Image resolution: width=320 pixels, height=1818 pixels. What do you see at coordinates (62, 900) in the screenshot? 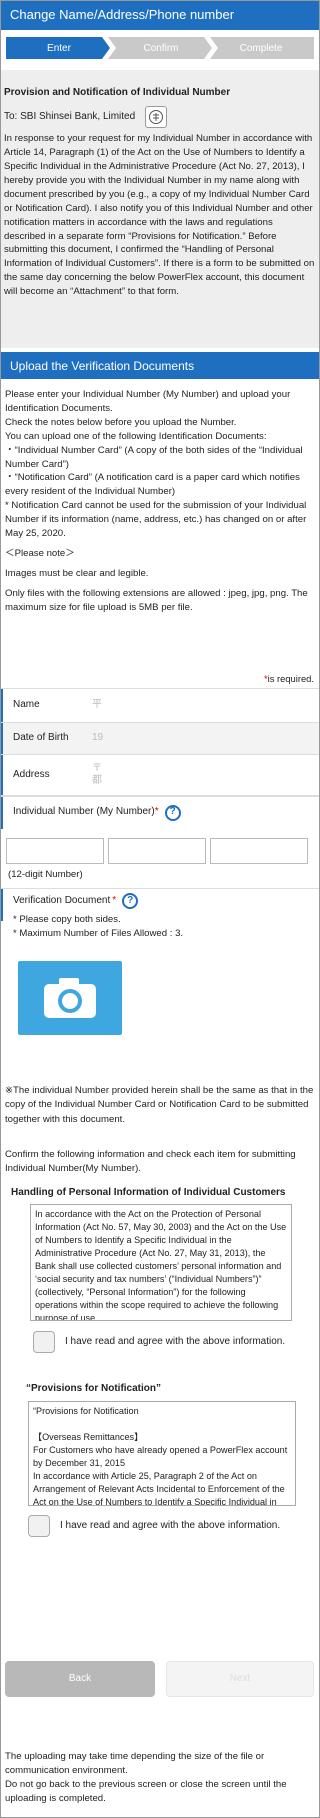
I see `verification-label: Verification Document` at bounding box center [62, 900].